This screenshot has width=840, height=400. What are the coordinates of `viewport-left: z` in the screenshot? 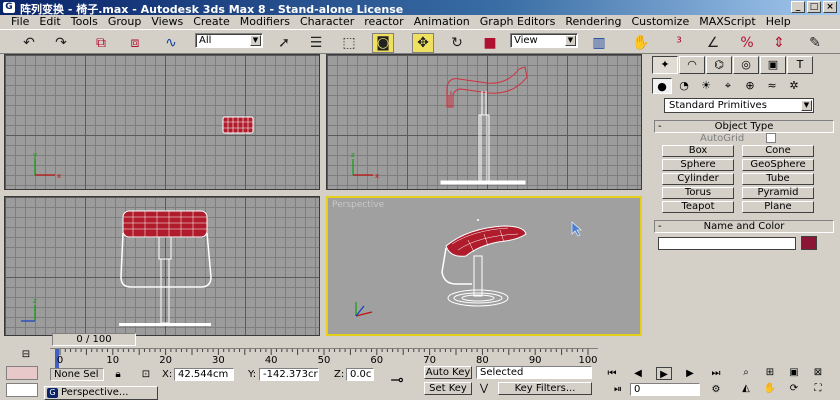 It's located at (162, 266).